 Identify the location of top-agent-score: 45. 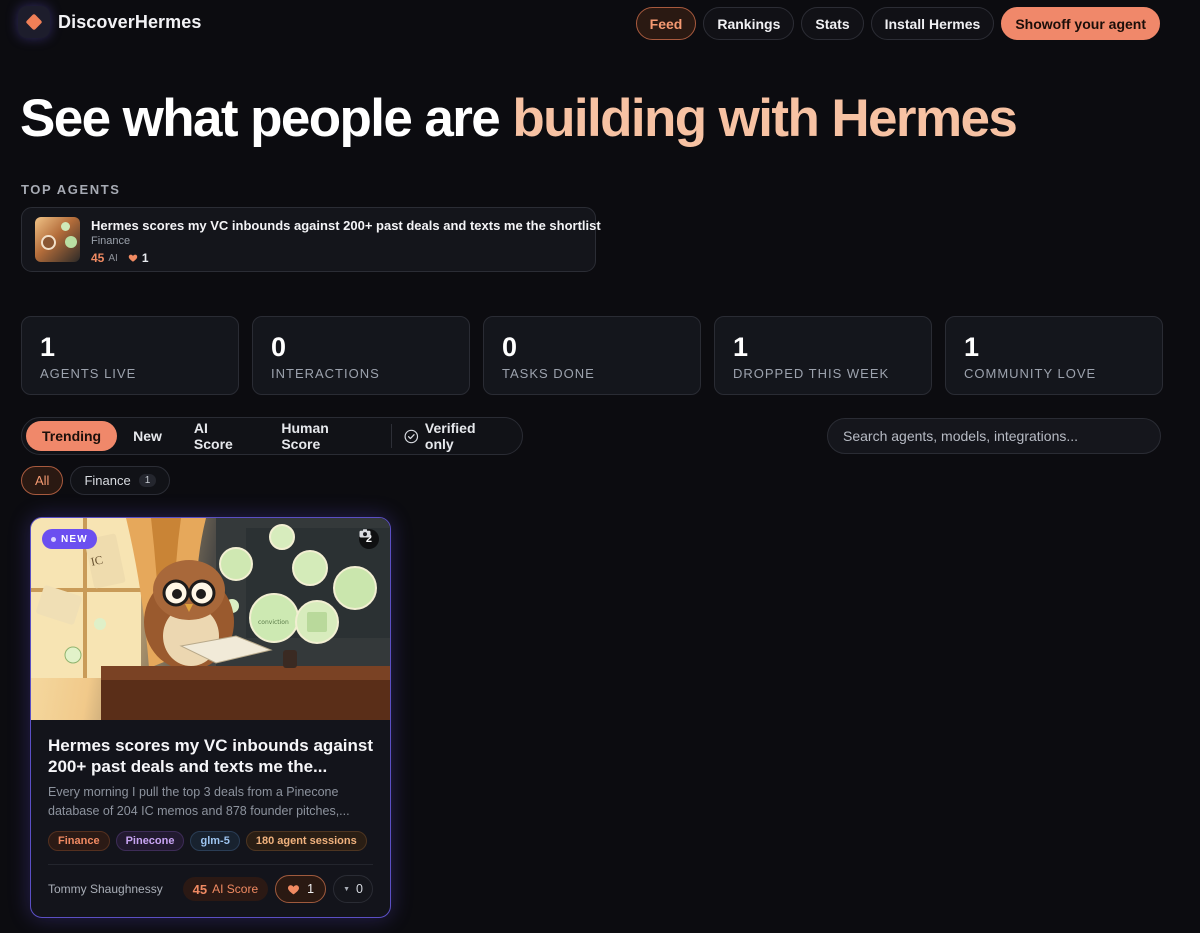
(98, 258).